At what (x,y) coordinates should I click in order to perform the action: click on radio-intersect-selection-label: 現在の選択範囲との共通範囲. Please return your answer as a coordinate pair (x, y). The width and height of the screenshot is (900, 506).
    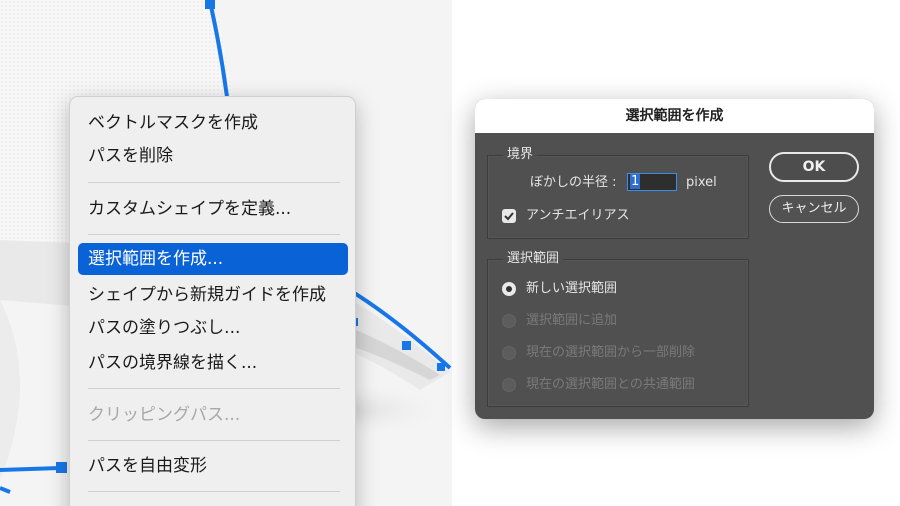
    Looking at the image, I should click on (610, 384).